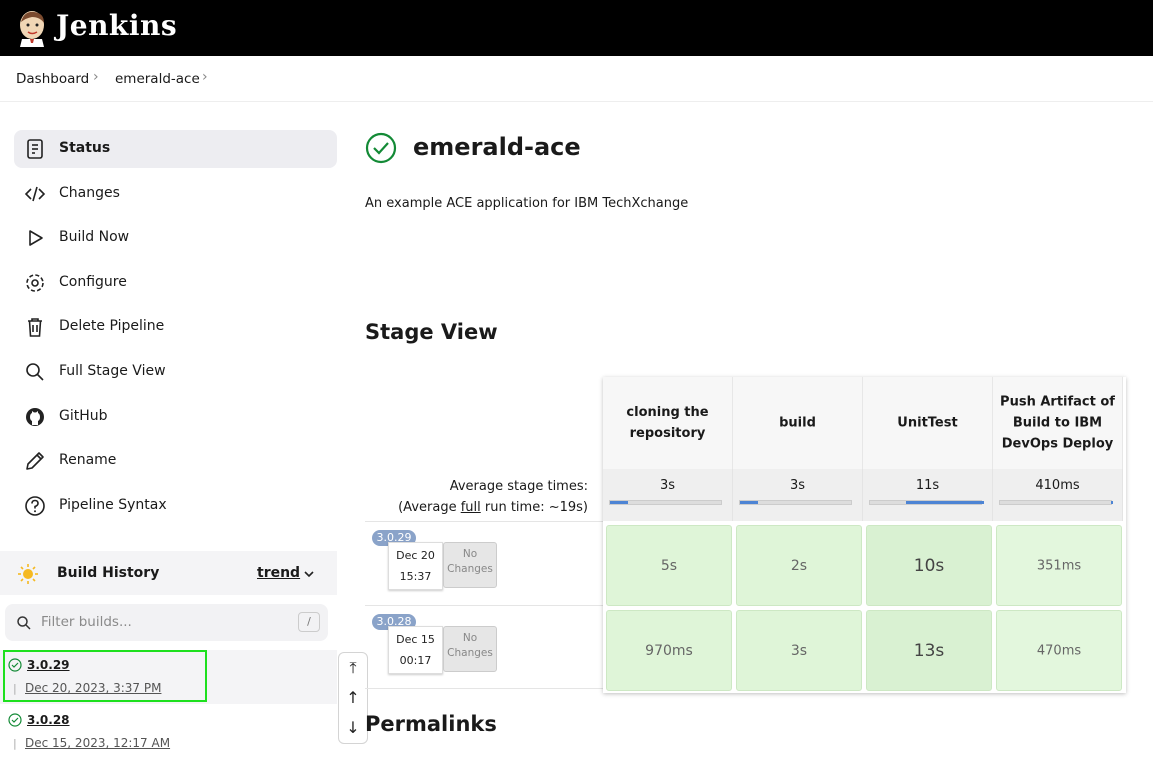 This screenshot has width=1153, height=764. What do you see at coordinates (36, 238) in the screenshot?
I see `play-icon` at bounding box center [36, 238].